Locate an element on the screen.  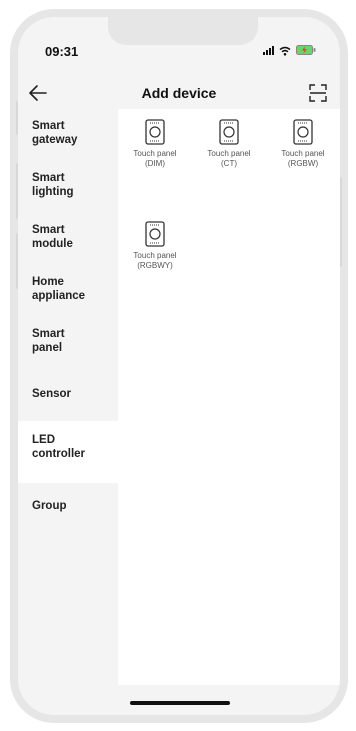
device-type: (DIM) is located at coordinates (155, 163).